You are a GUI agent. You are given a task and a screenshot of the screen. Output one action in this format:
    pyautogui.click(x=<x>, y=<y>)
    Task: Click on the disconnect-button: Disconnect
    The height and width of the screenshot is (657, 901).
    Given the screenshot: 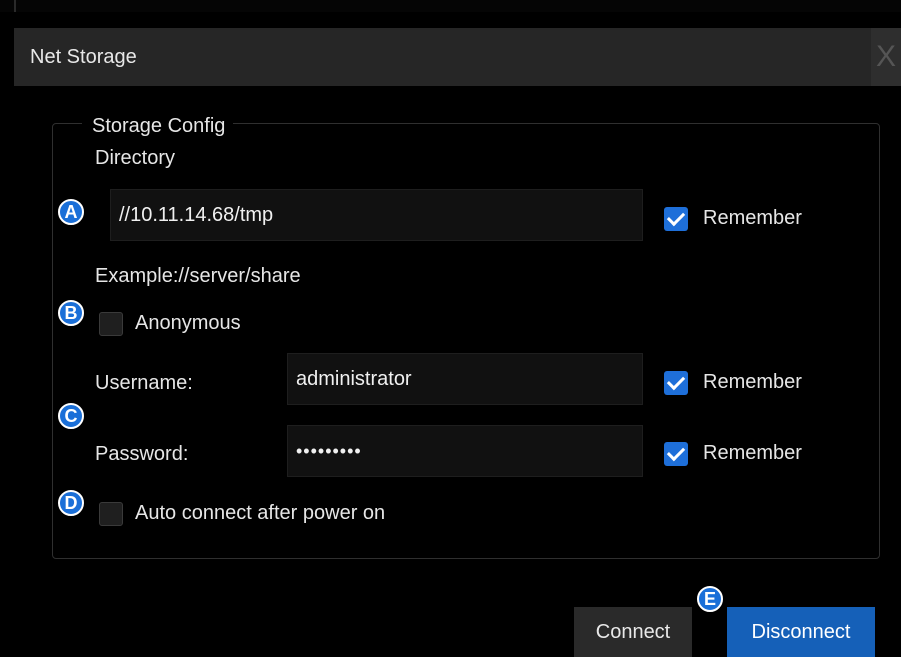 What is the action you would take?
    pyautogui.click(x=801, y=632)
    